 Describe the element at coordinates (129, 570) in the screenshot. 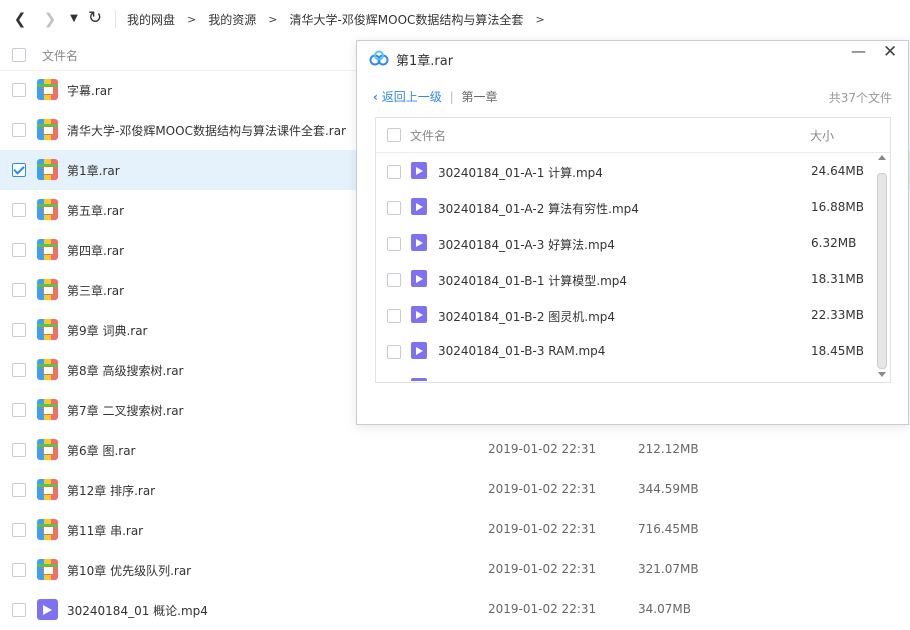

I see `file-name: 第10章 优先级队列.rar` at that location.